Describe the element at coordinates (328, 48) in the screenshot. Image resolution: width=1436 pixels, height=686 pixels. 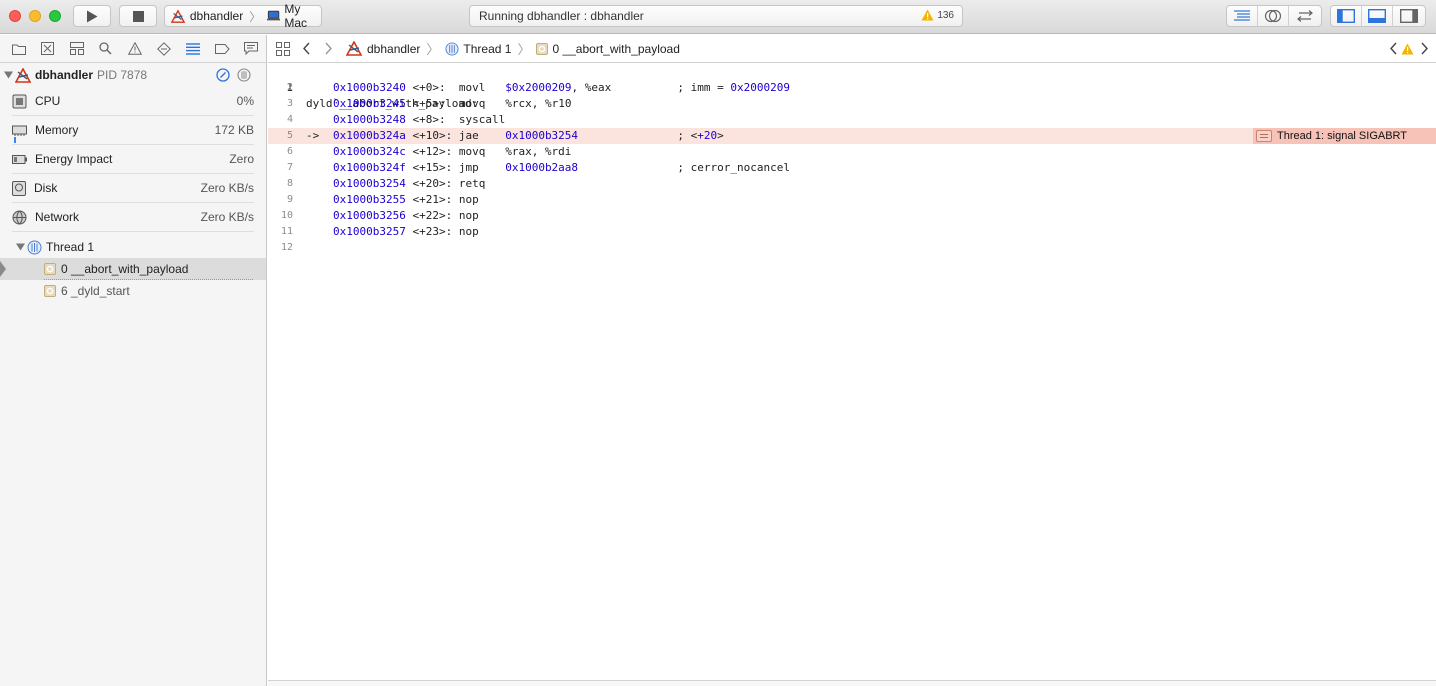
I see `forward-arrow-icon` at that location.